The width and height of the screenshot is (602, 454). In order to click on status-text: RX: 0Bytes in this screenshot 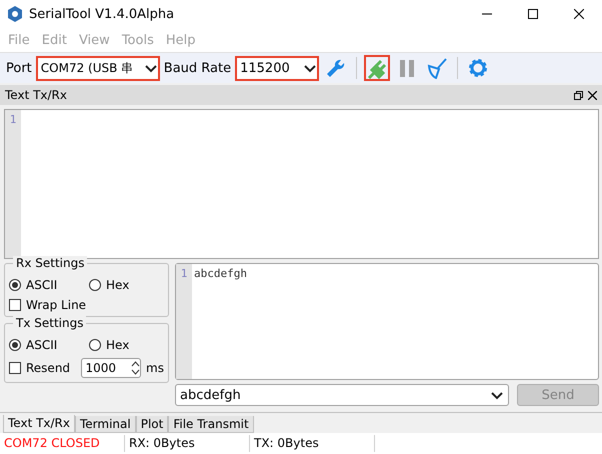, I will do `click(187, 443)`.